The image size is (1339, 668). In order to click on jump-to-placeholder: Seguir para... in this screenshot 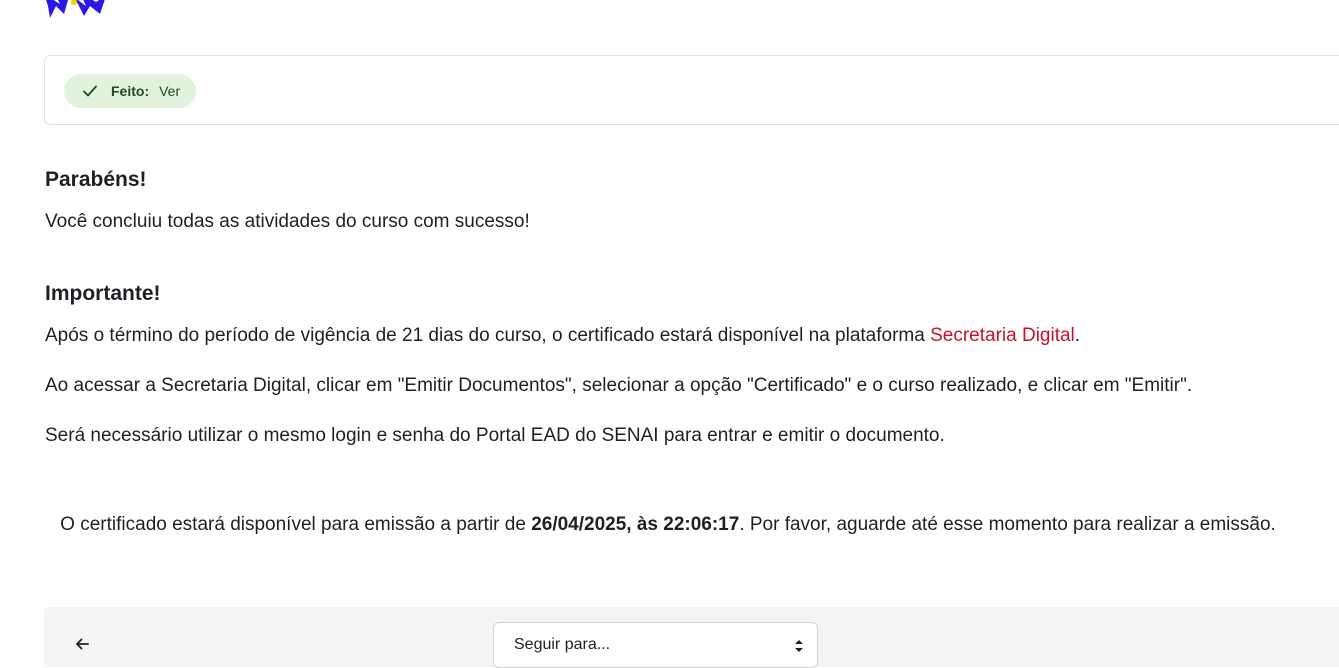, I will do `click(562, 644)`.